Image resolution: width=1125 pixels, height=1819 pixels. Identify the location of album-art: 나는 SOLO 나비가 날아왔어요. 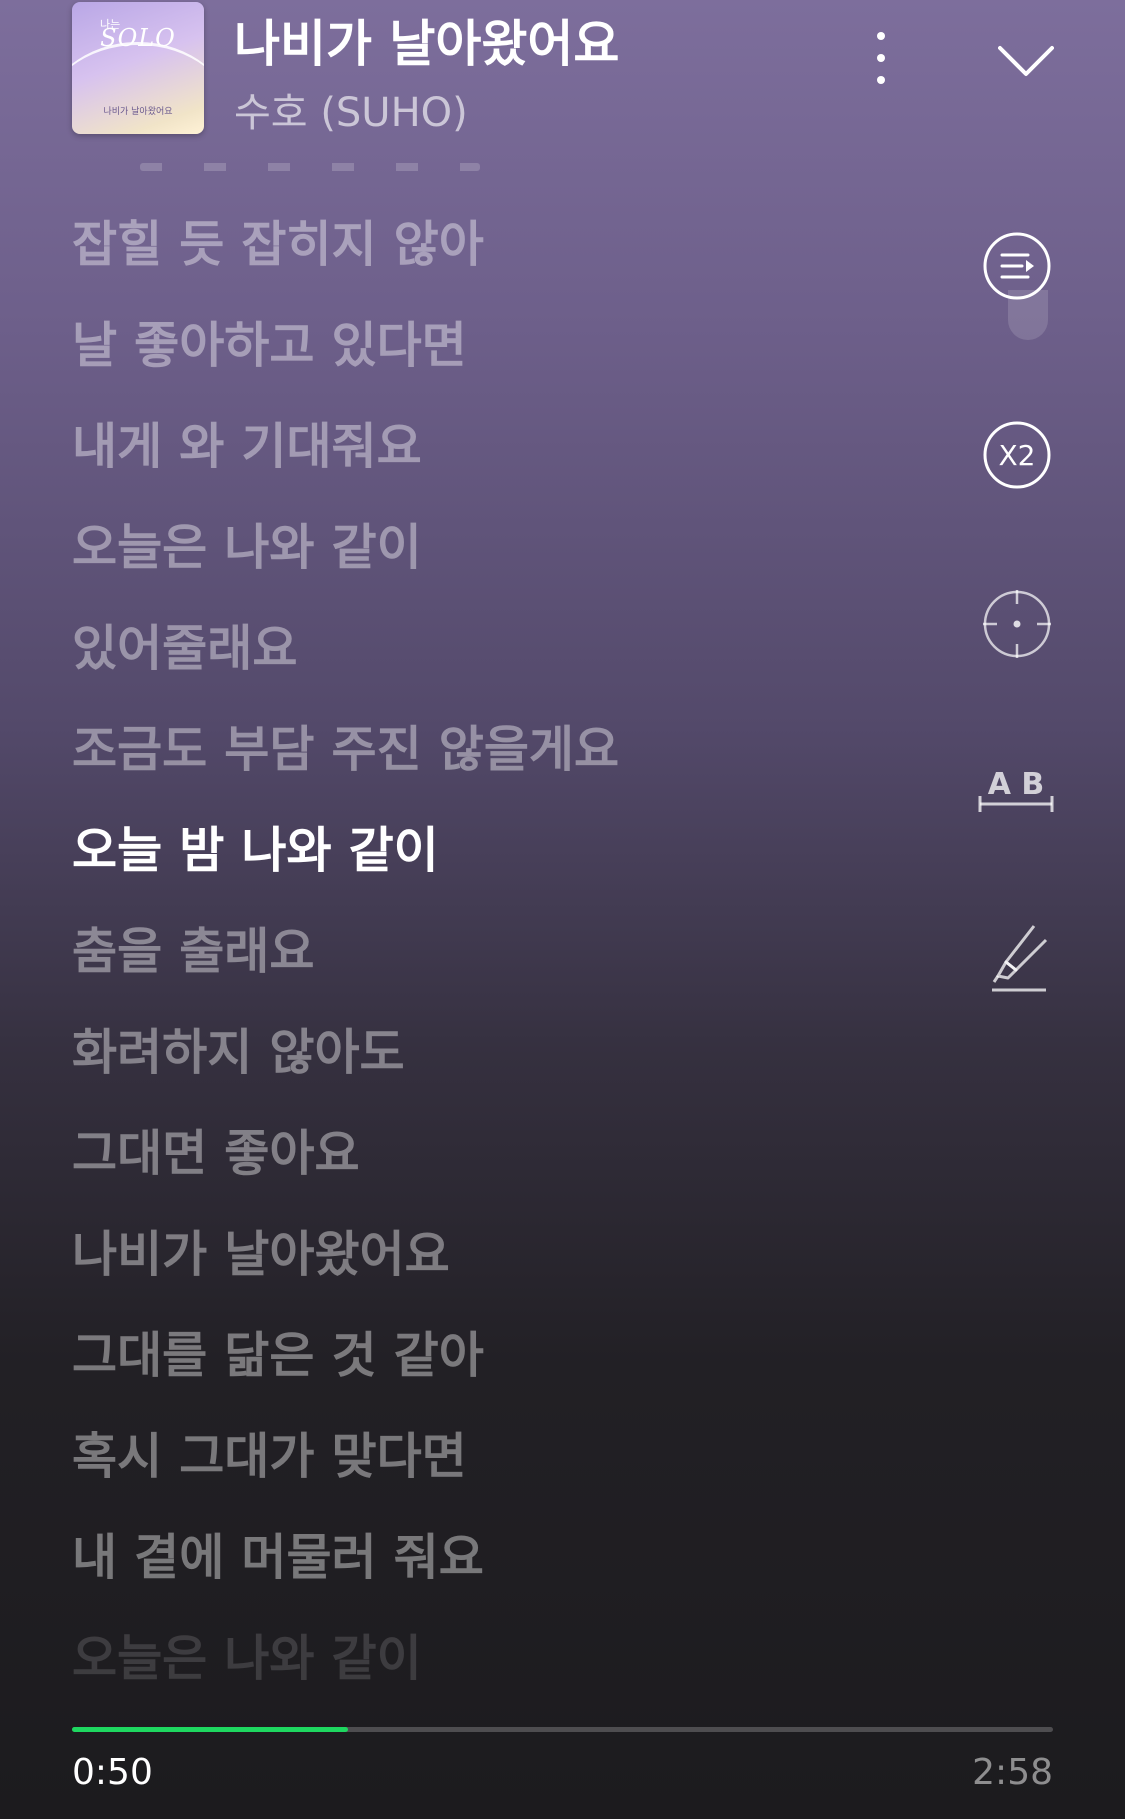
(138, 68).